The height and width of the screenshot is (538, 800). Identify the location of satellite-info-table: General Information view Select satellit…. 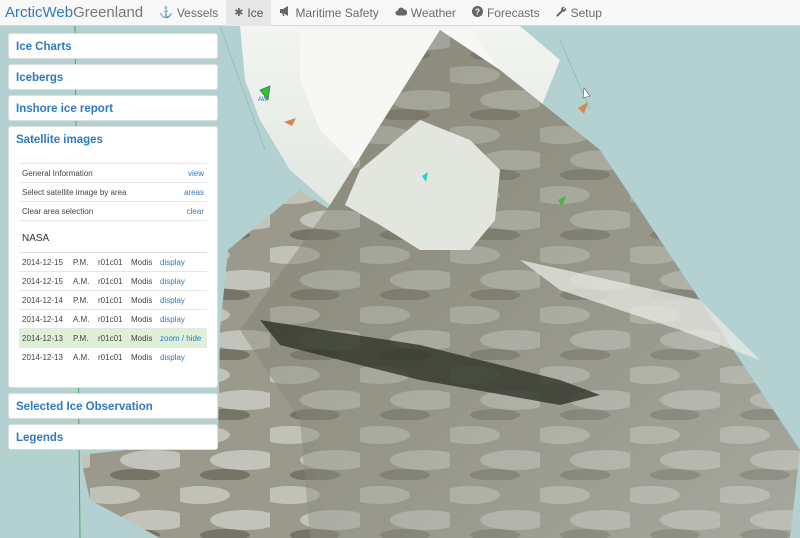
(113, 192).